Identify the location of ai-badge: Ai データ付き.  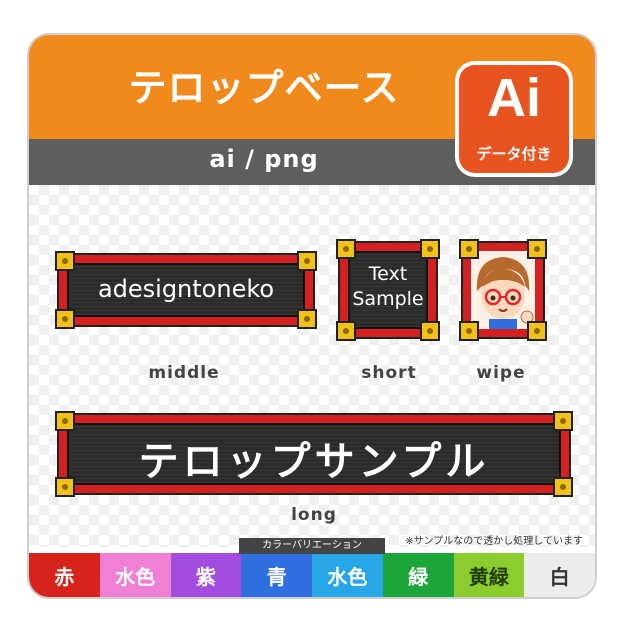
(514, 119).